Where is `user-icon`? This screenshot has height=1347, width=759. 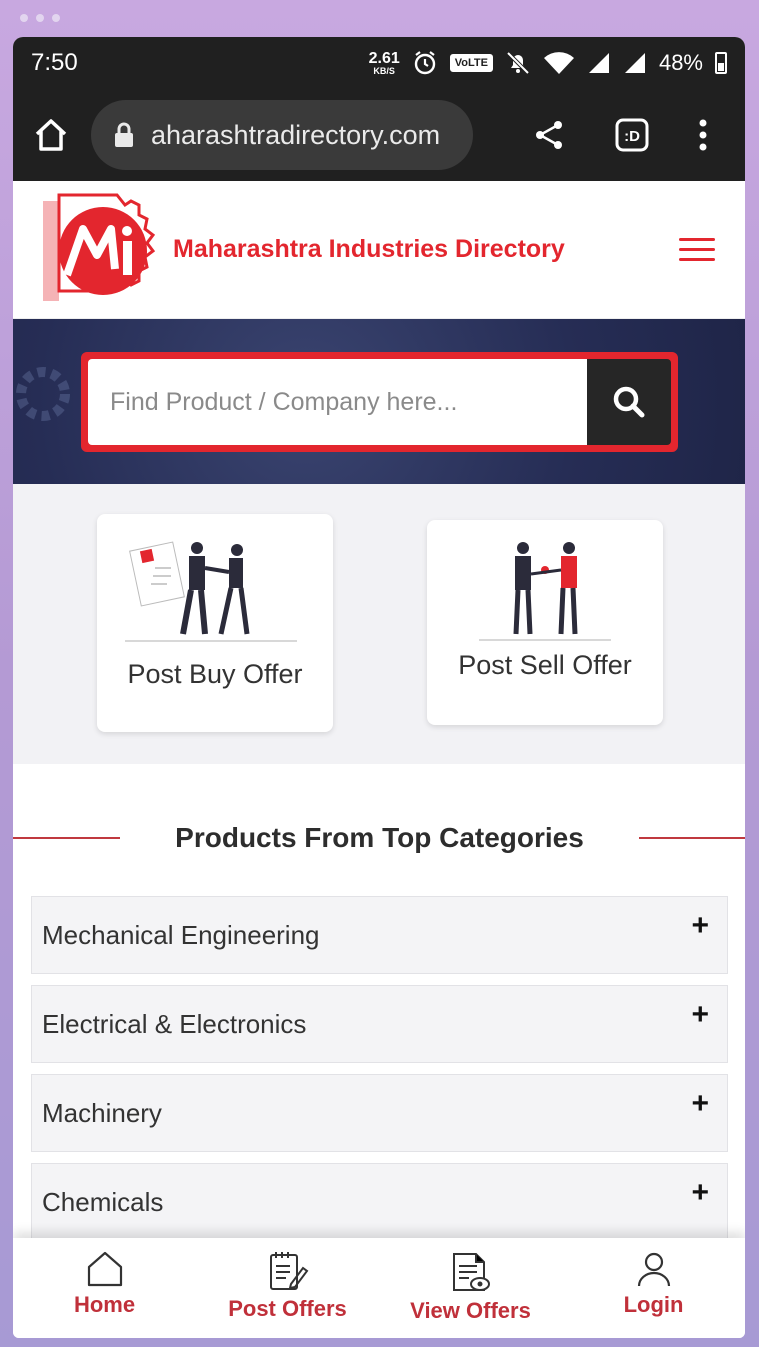
user-icon is located at coordinates (653, 1269).